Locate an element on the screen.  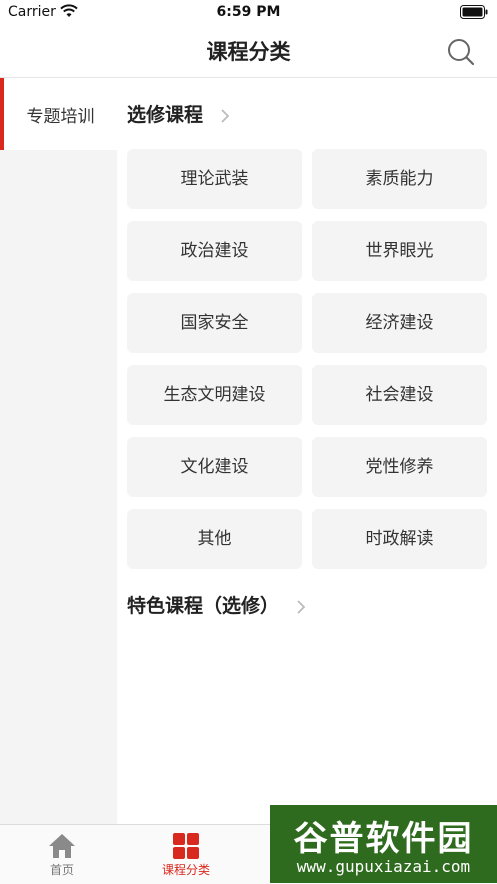
section-title: 特色课程（选修） is located at coordinates (203, 606).